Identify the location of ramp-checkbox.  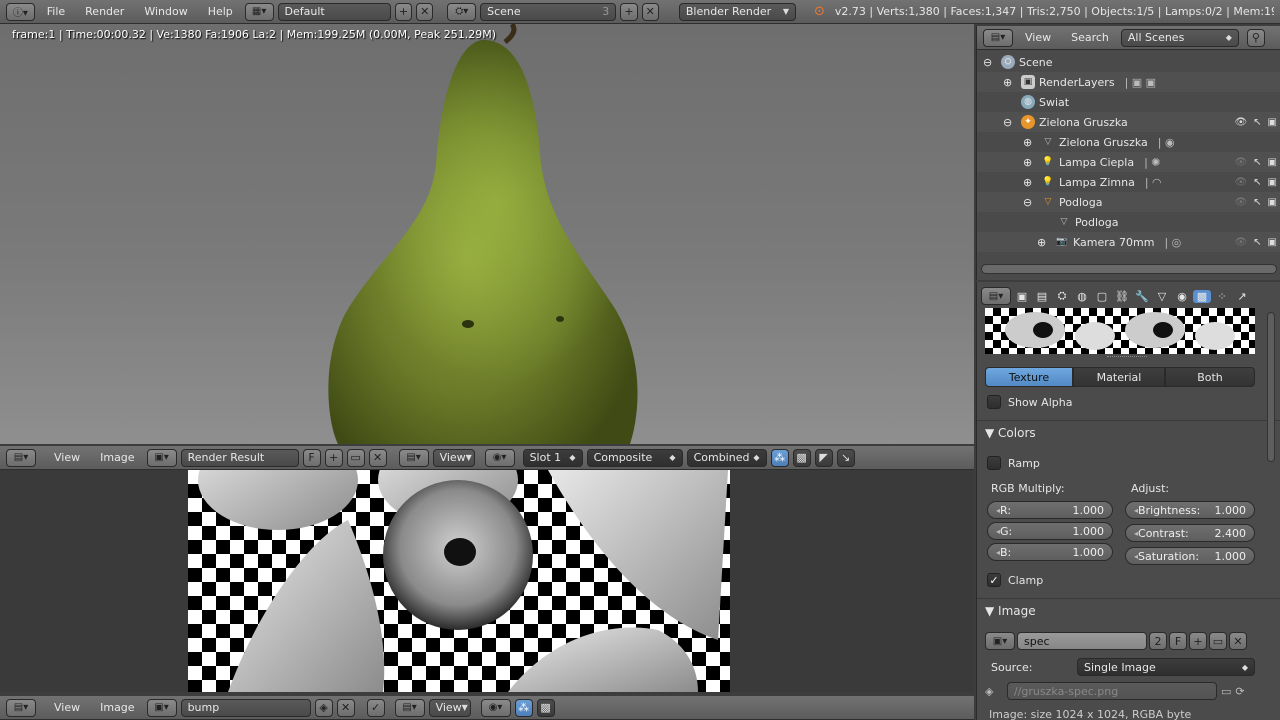
(994, 463).